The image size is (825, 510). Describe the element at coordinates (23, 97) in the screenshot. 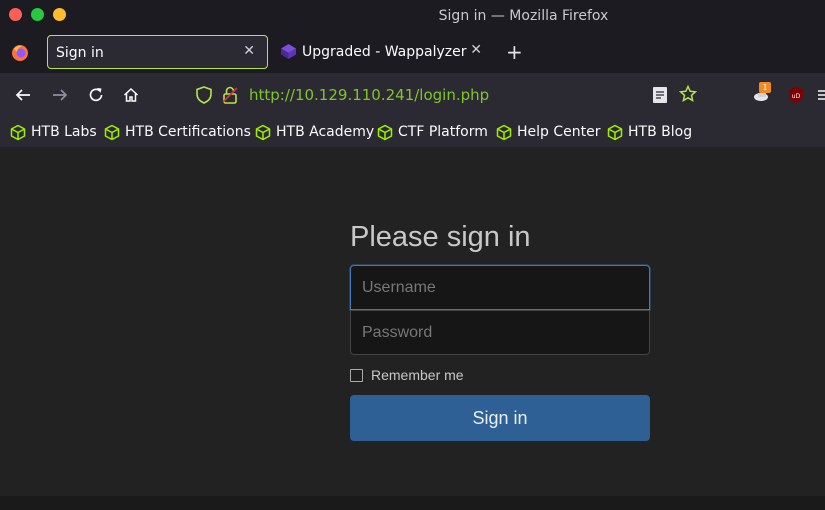

I see `back-arrow-icon` at that location.